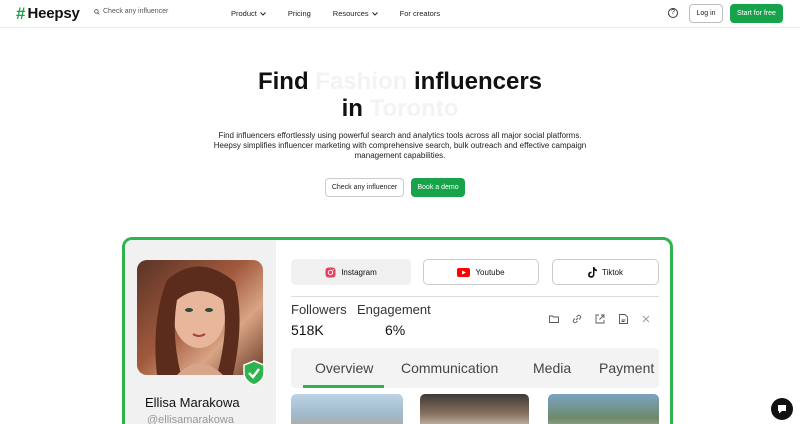  What do you see at coordinates (244, 13) in the screenshot?
I see `nav-product-label: Product` at bounding box center [244, 13].